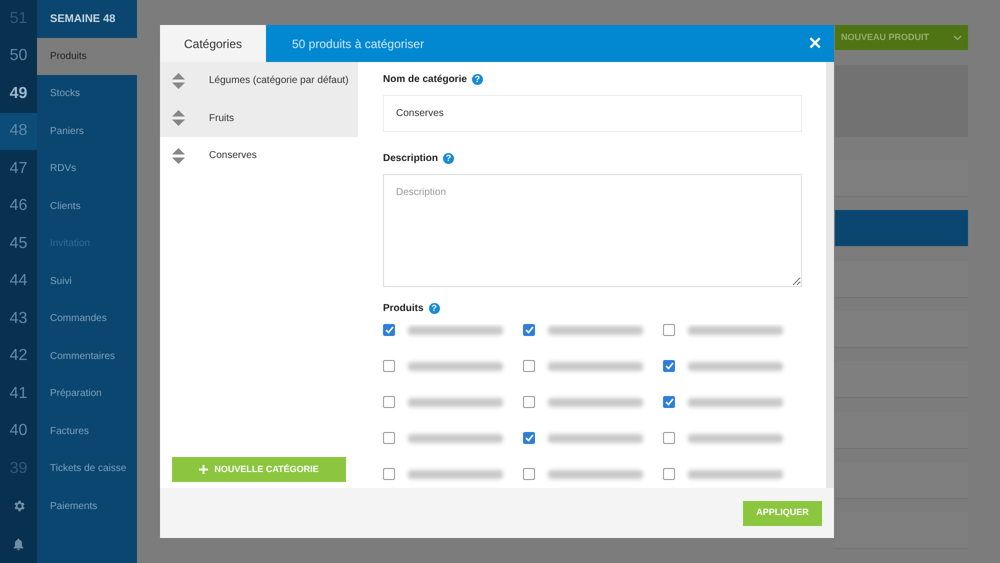  Describe the element at coordinates (87, 93) in the screenshot. I see `sidebar-item: Stocks` at that location.